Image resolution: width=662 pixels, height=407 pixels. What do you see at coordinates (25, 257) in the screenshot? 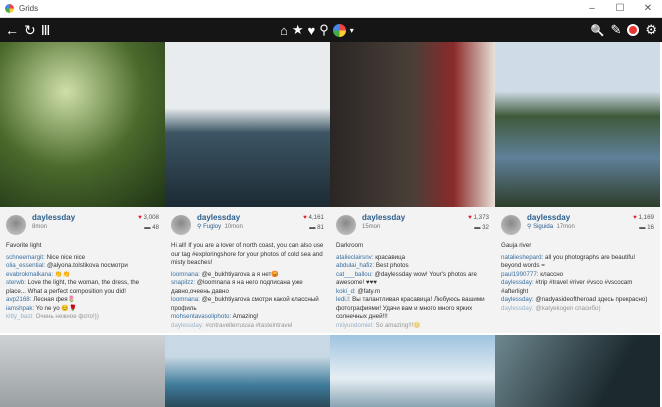
I see `comment-user: schneemargit:` at bounding box center [25, 257].